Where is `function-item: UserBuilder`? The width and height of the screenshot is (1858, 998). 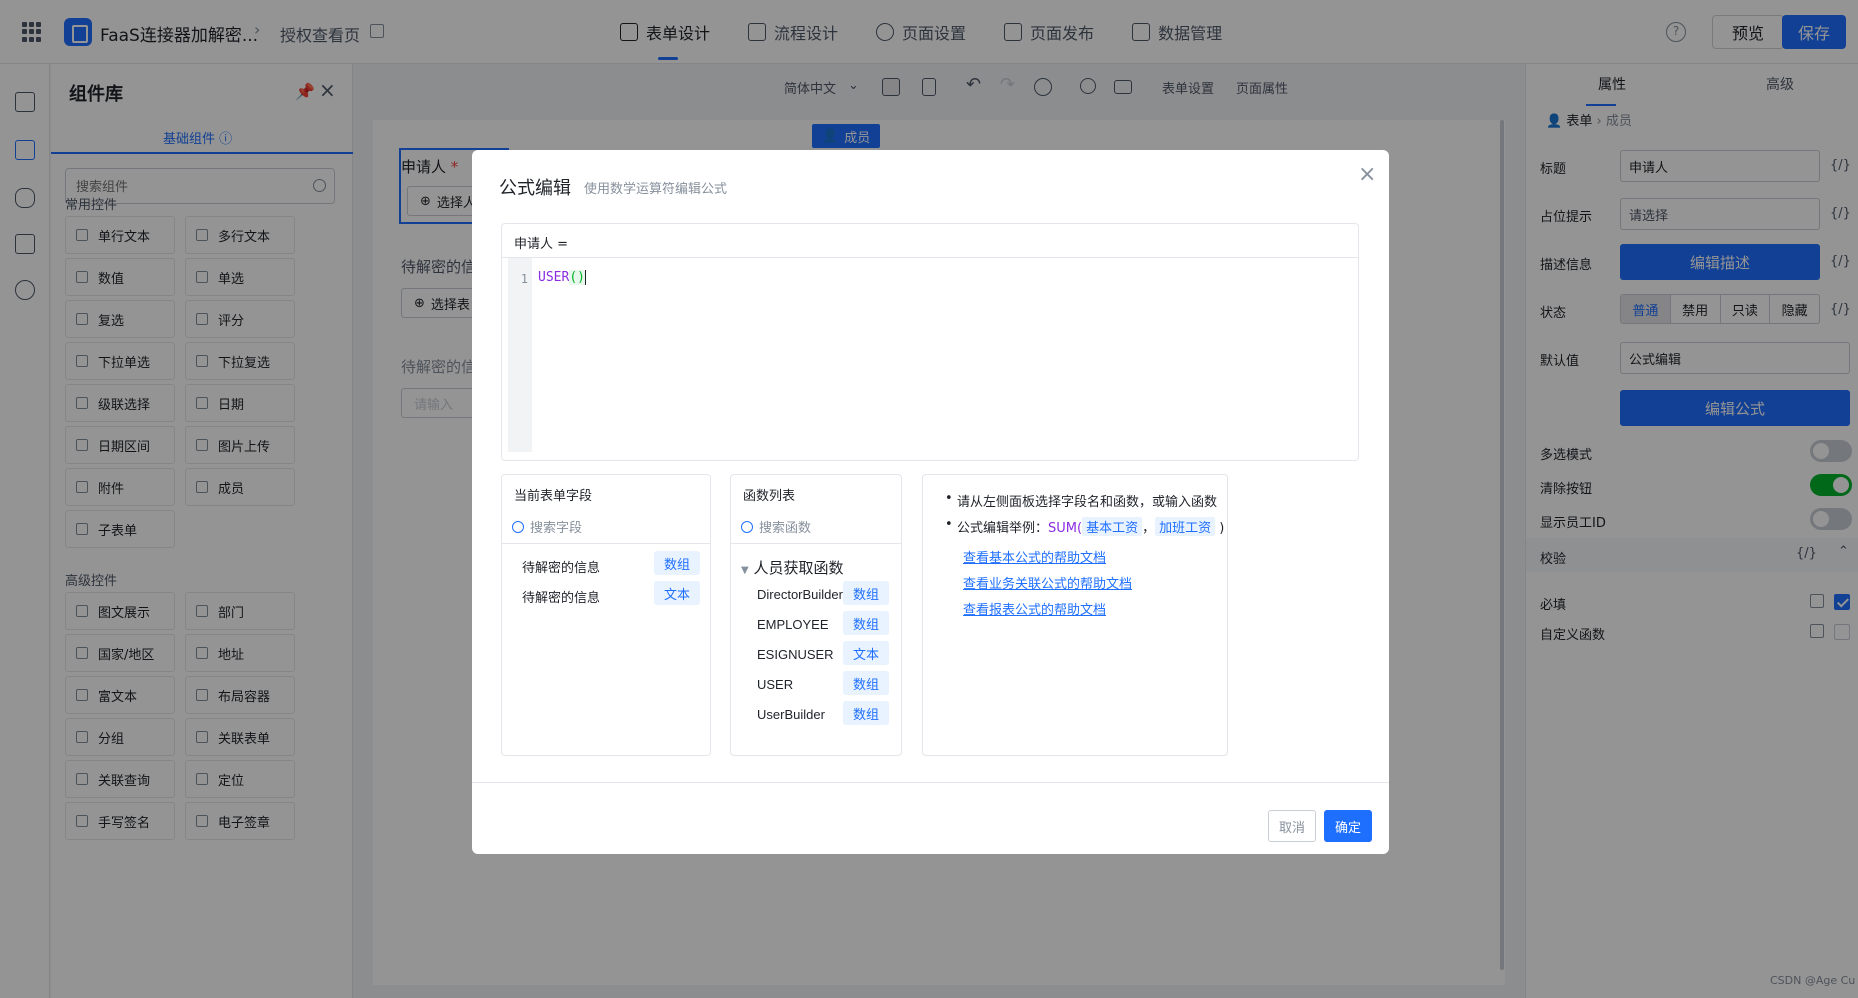
function-item: UserBuilder is located at coordinates (791, 714).